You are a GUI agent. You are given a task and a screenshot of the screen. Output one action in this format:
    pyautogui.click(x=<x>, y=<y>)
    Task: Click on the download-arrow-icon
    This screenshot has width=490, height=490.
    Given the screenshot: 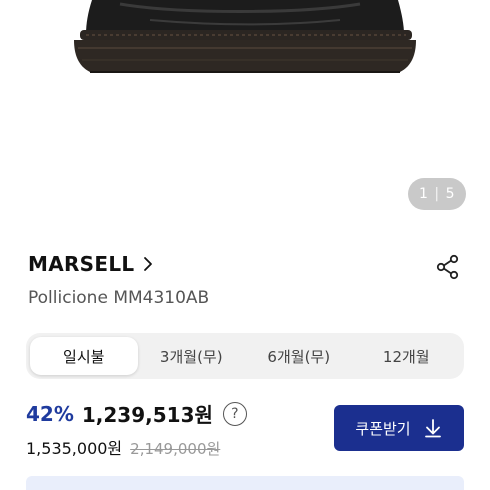 What is the action you would take?
    pyautogui.click(x=432, y=428)
    